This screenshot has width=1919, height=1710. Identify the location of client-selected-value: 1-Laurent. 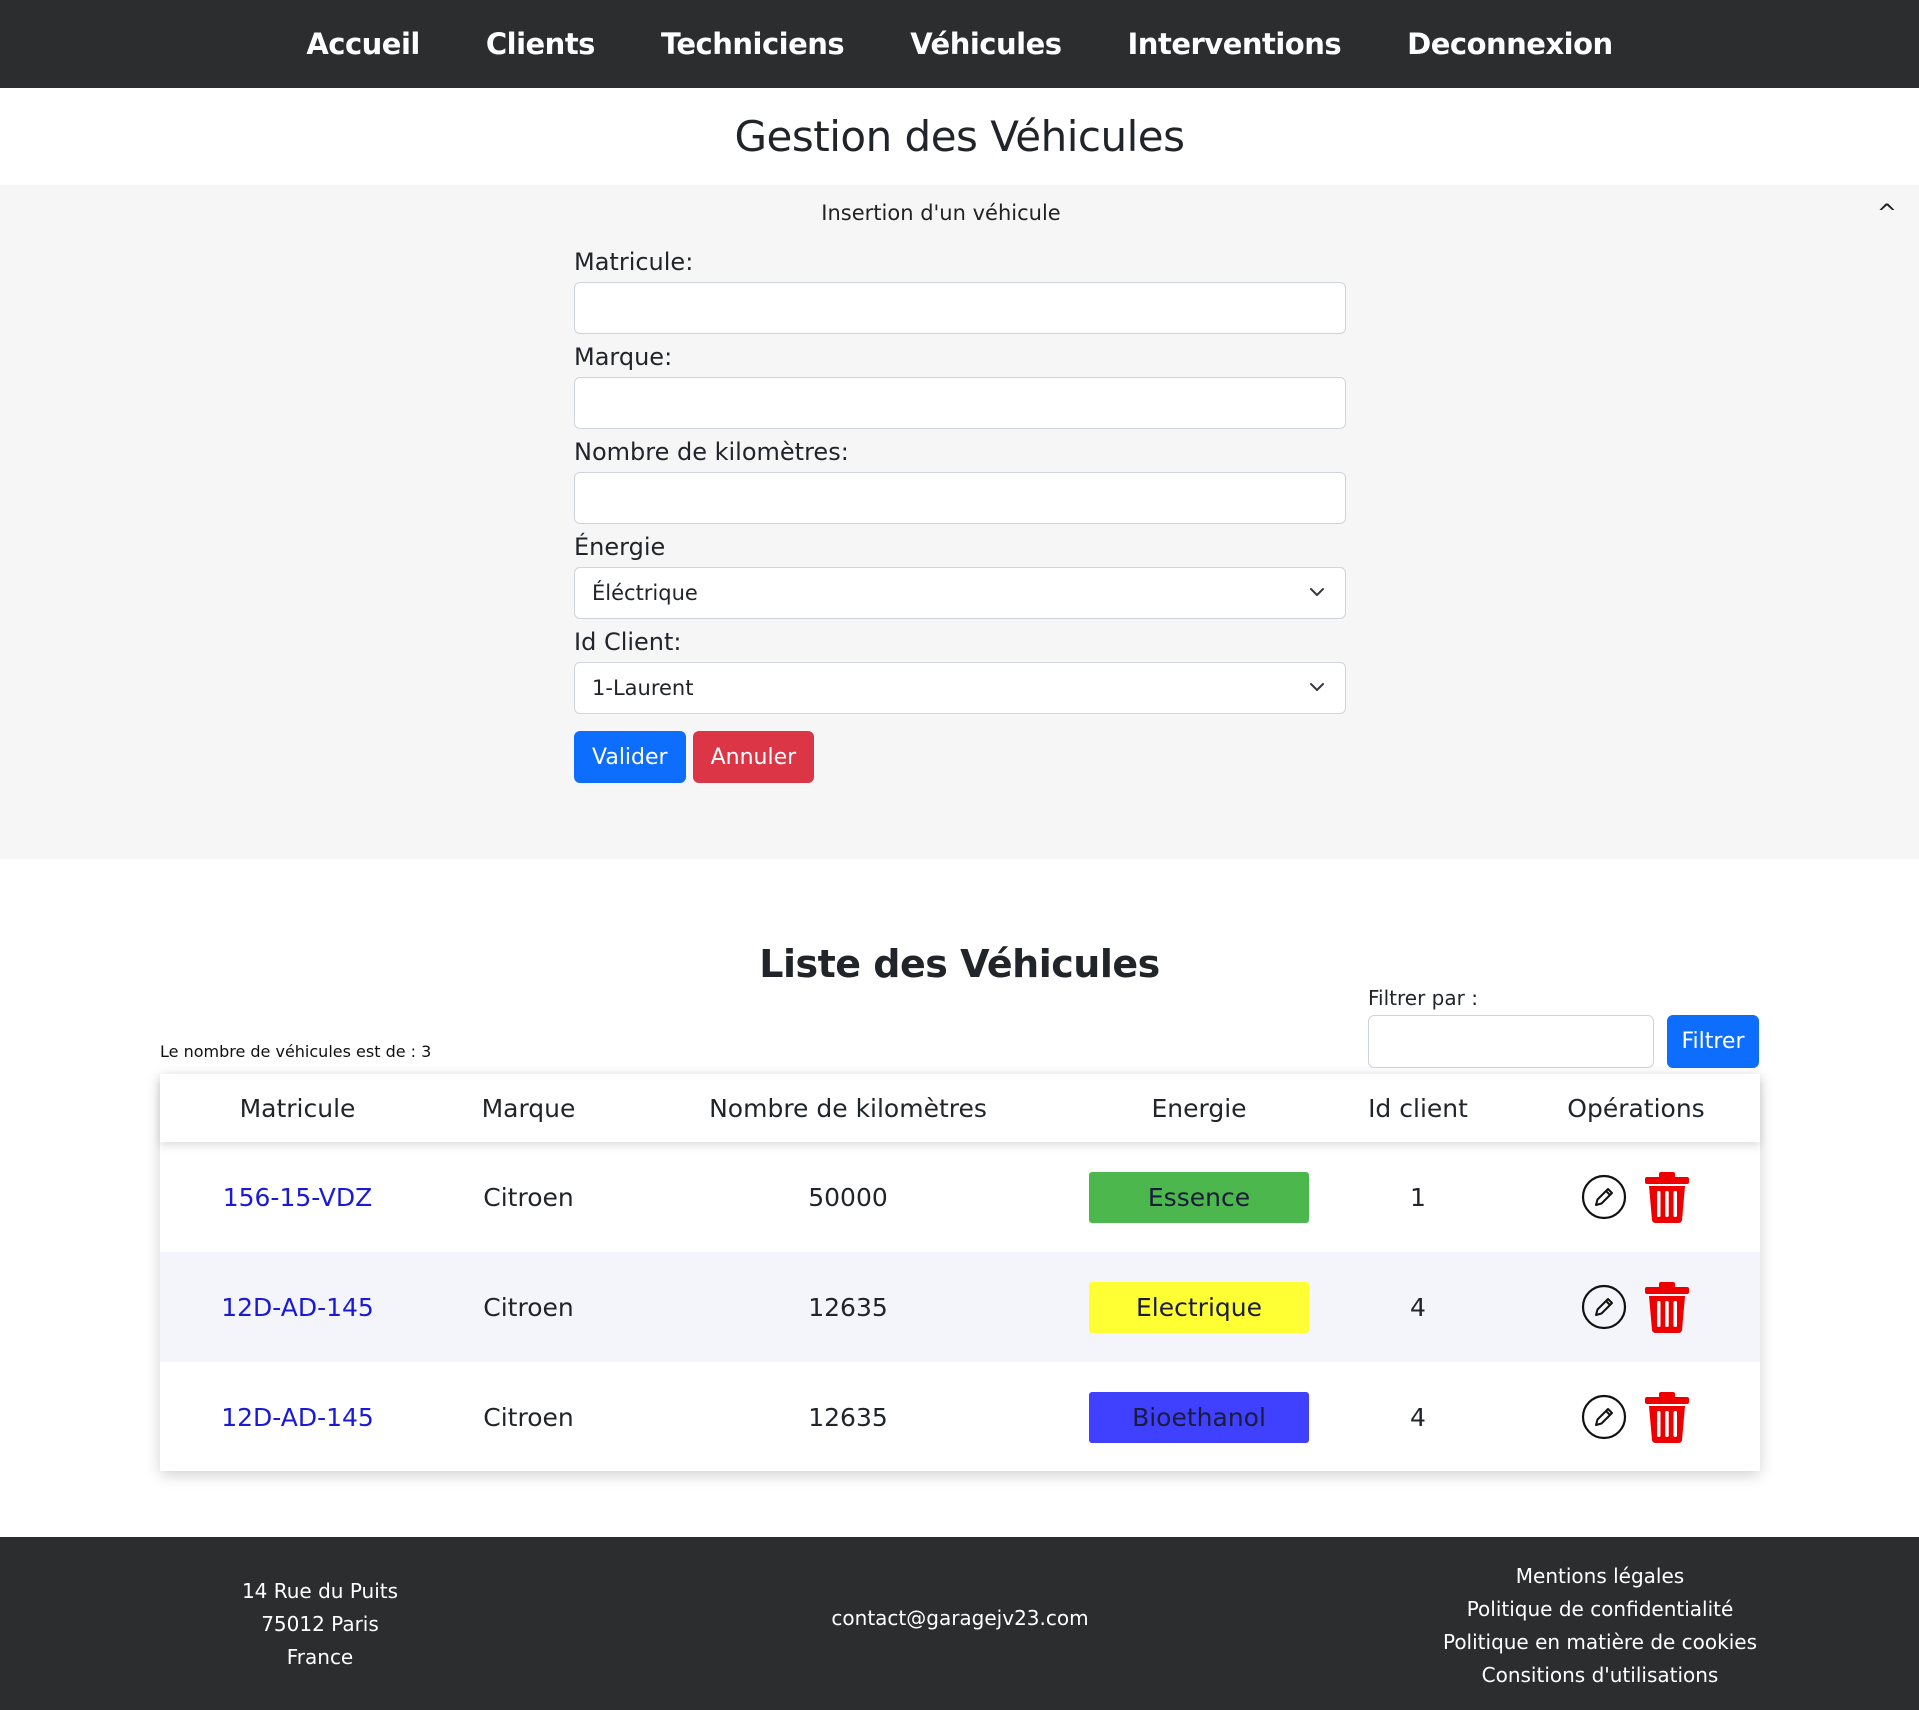
(643, 688).